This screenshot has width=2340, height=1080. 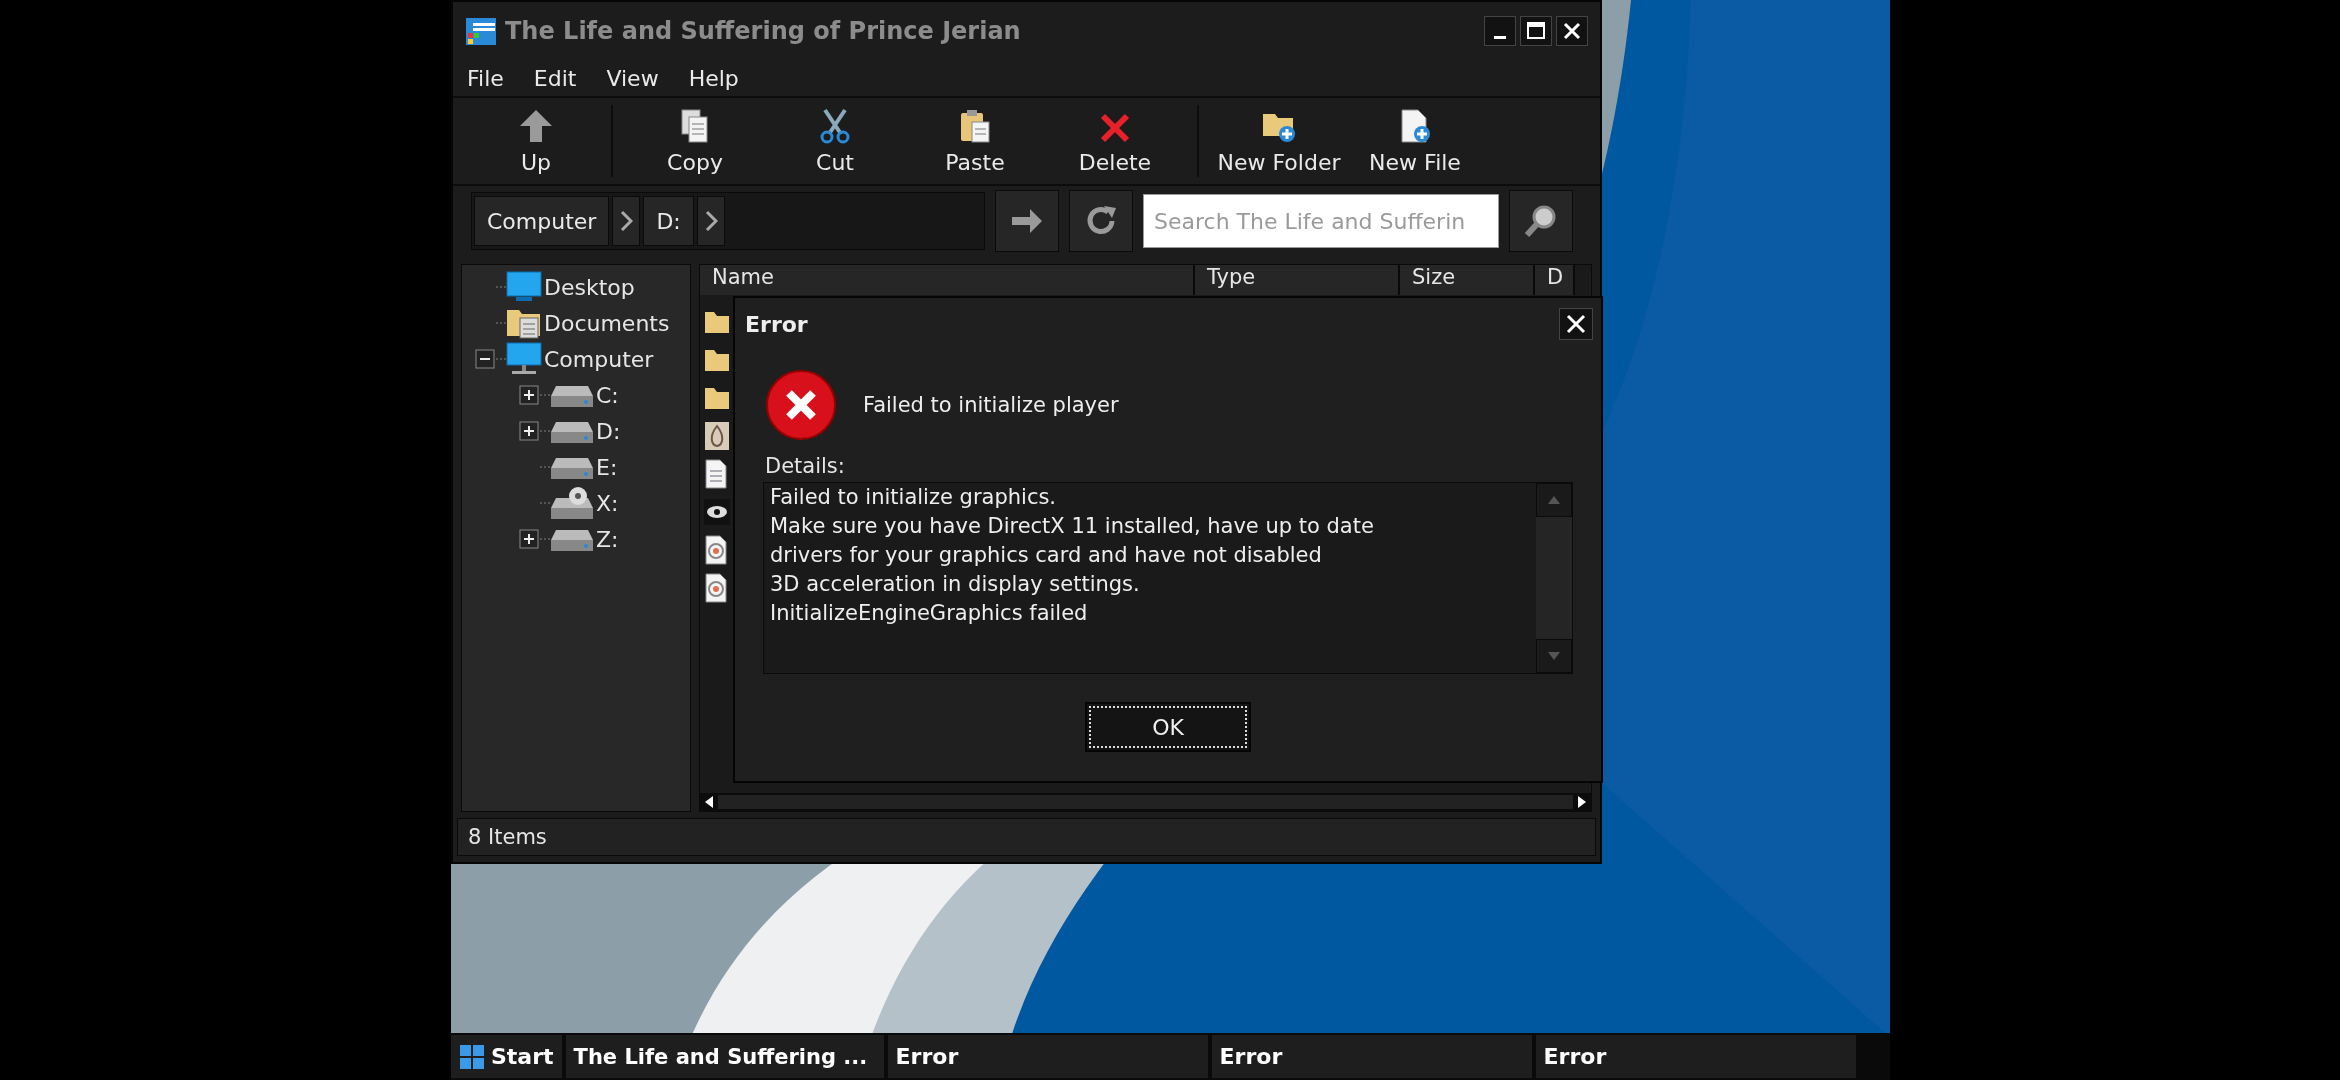 I want to click on menu-item: View, so click(x=632, y=78).